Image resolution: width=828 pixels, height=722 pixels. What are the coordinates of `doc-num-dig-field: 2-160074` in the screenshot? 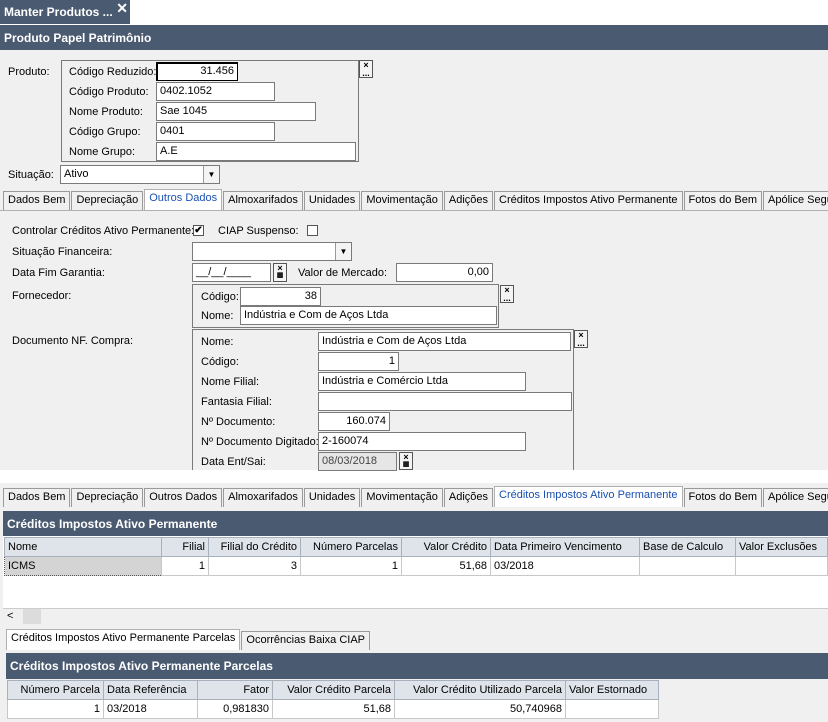 It's located at (422, 441).